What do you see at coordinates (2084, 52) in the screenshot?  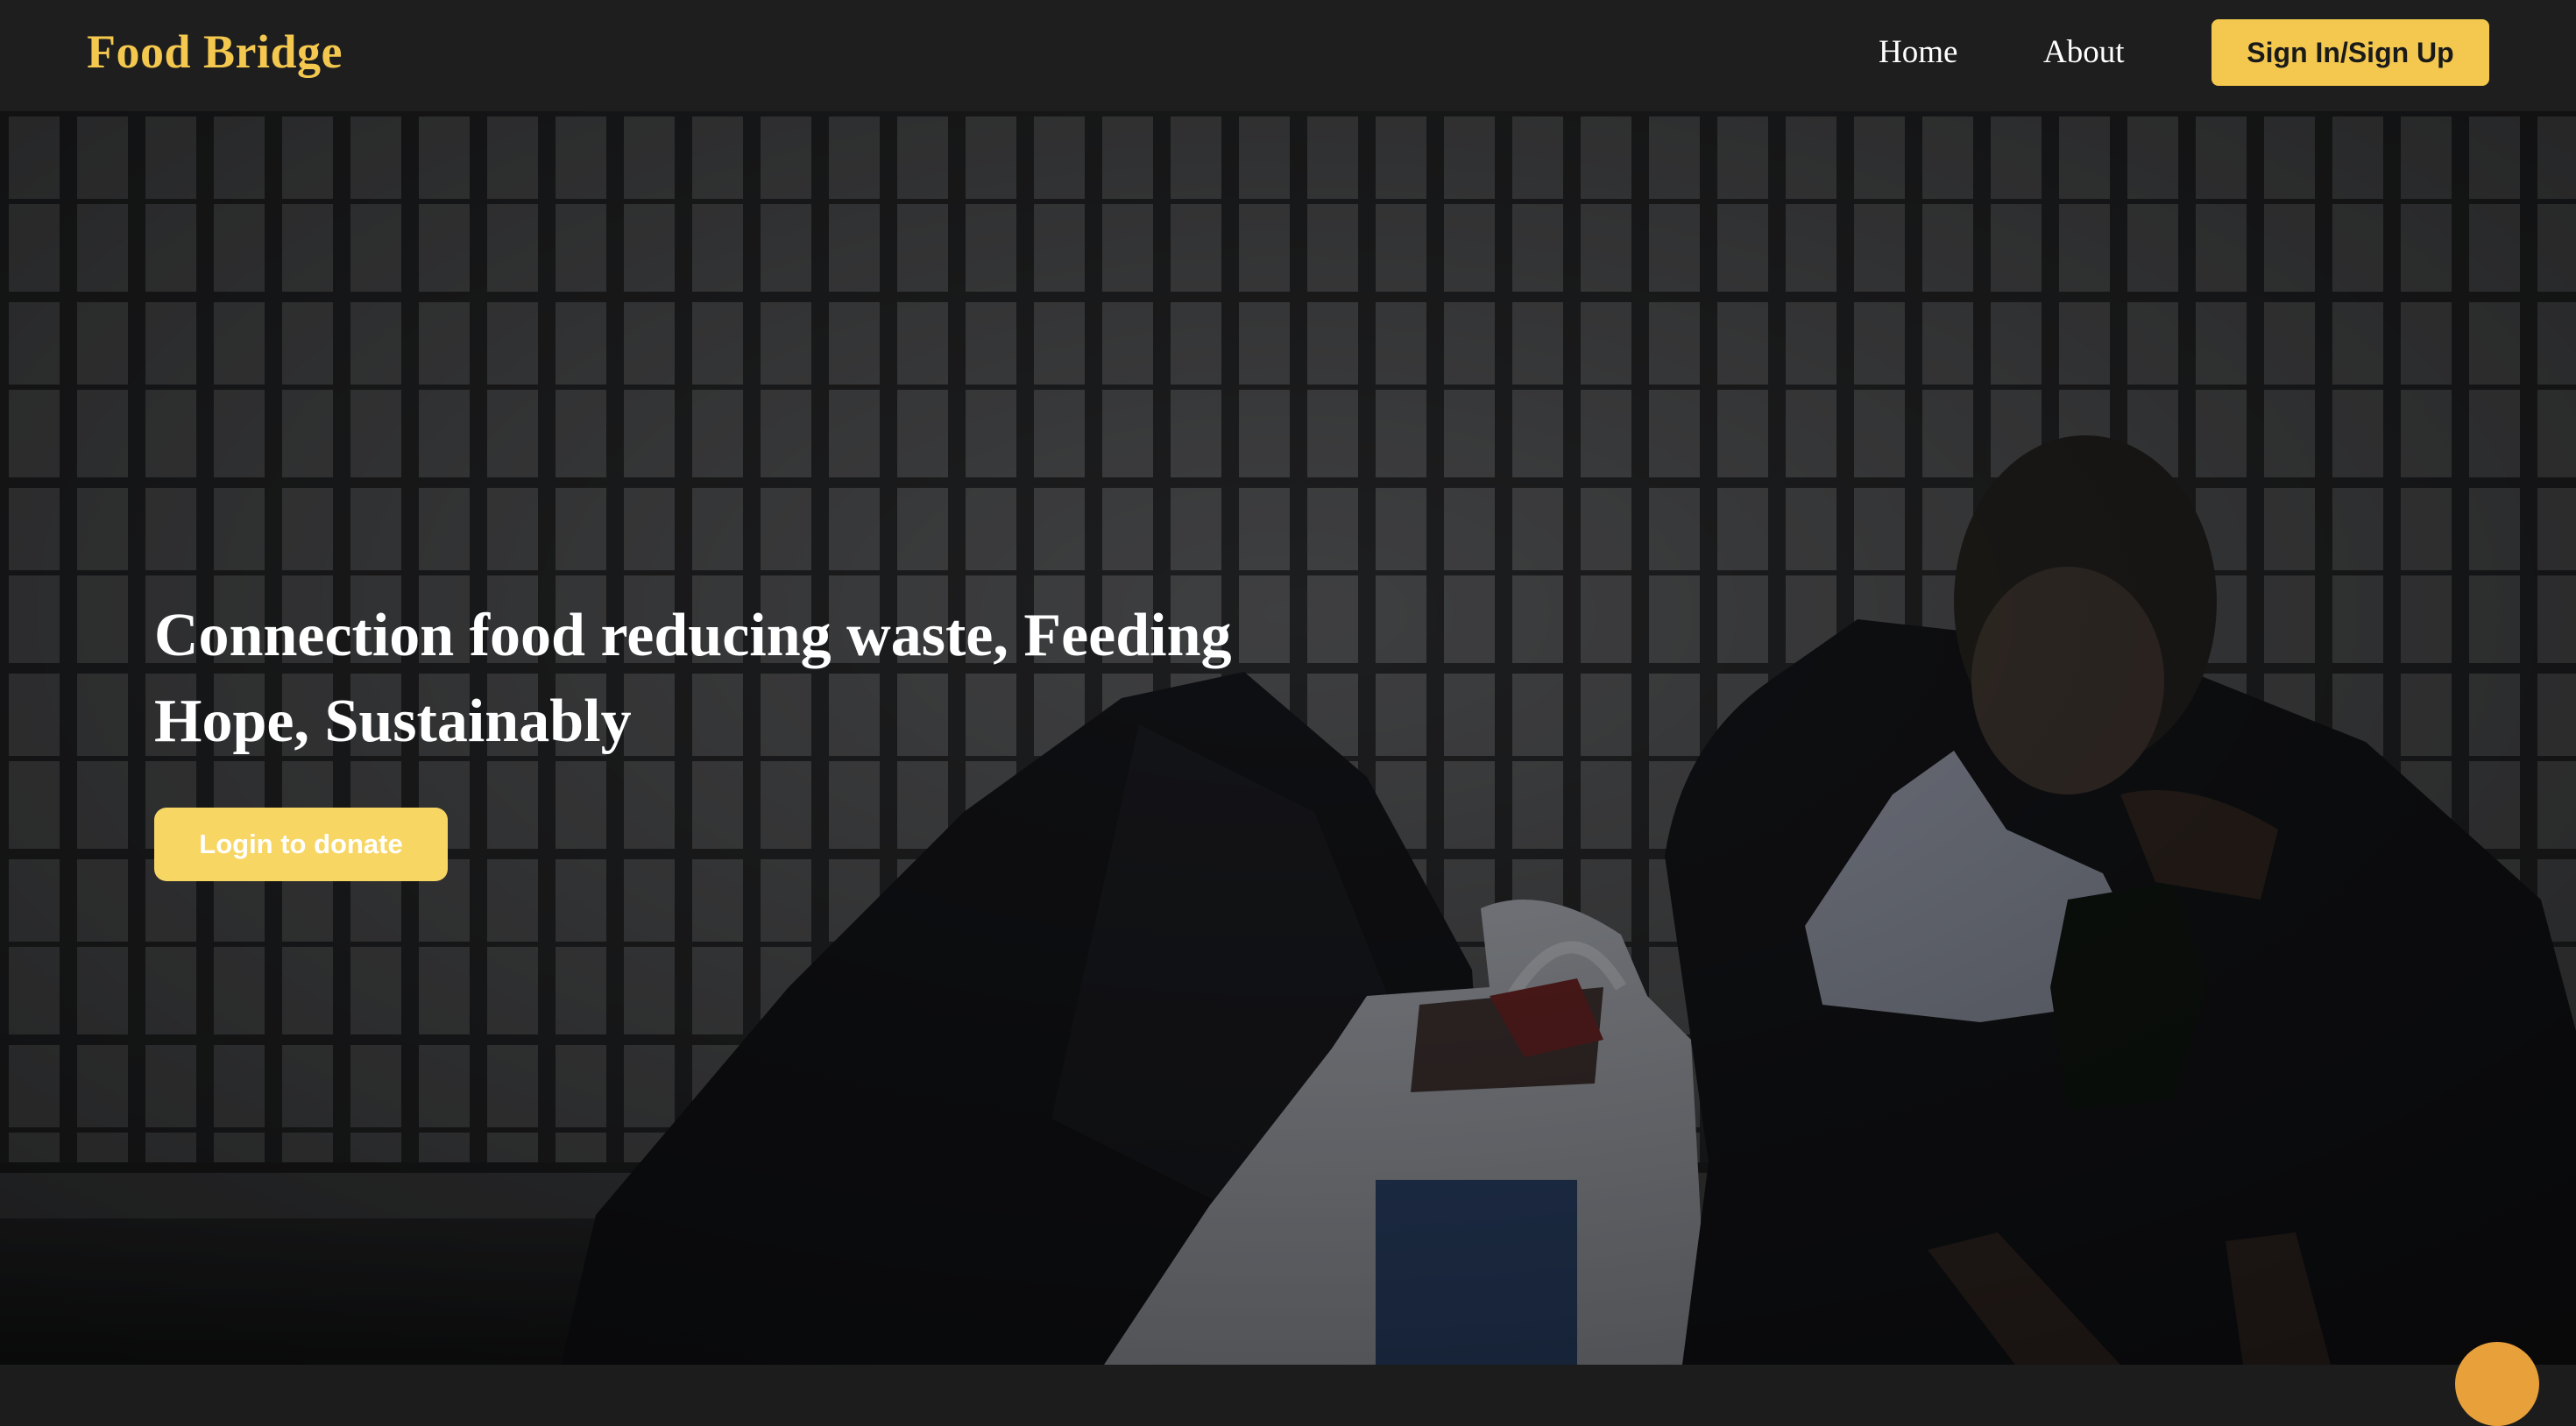 I see `nav-link-about: About` at bounding box center [2084, 52].